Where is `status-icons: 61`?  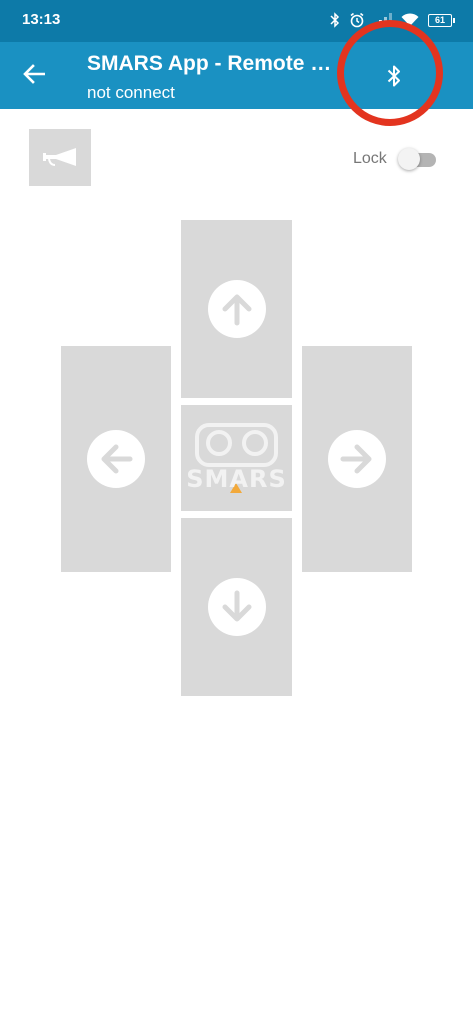 status-icons: 61 is located at coordinates (392, 20).